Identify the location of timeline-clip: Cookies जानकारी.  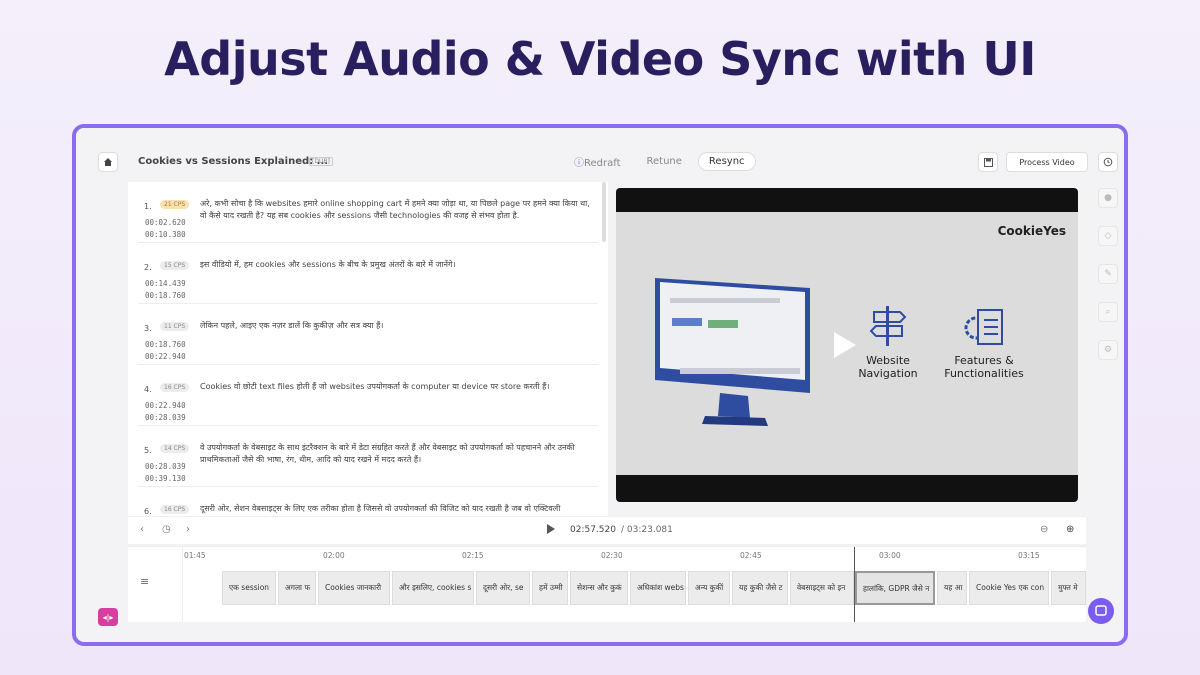
(354, 588).